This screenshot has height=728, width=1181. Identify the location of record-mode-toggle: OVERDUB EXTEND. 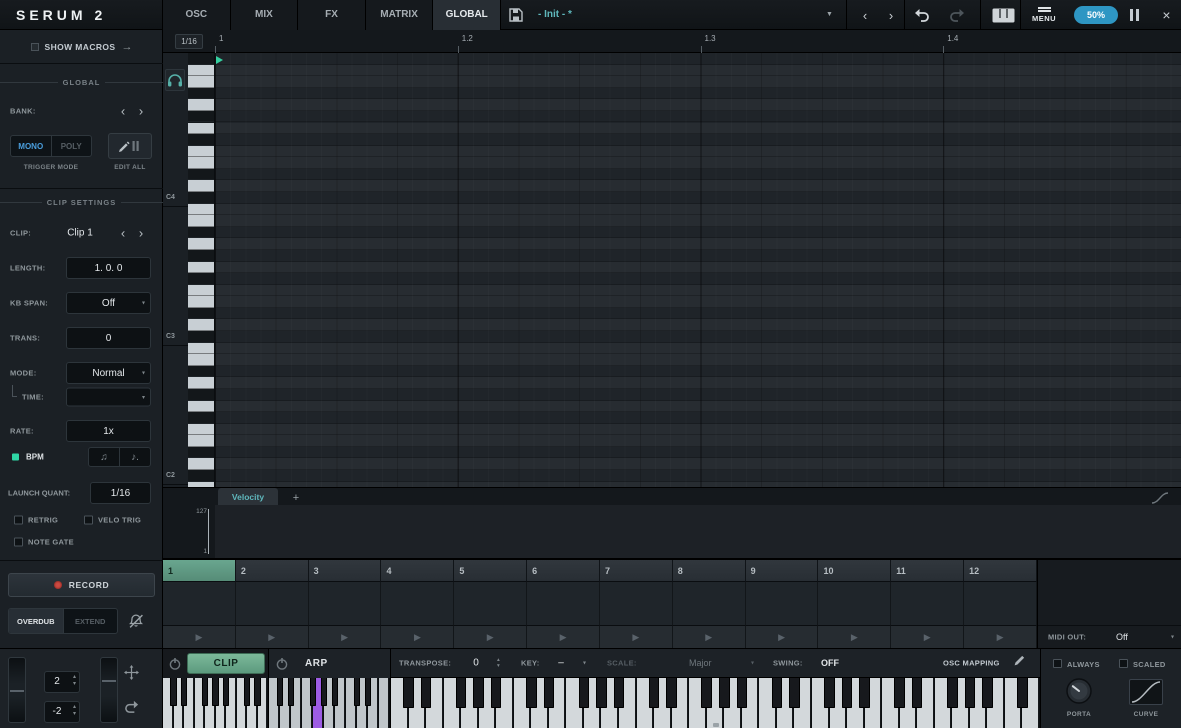
(63, 621).